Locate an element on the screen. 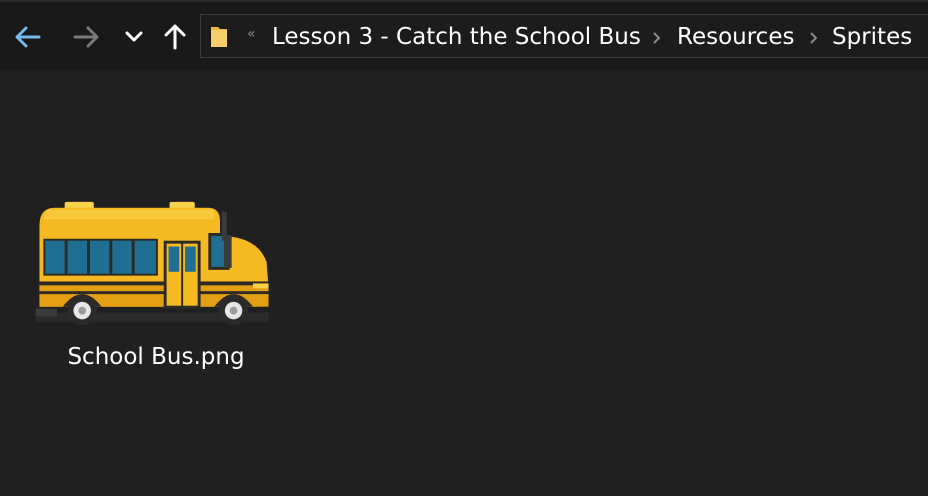 This screenshot has width=928, height=496. breadcrumb-sprites: Sprites is located at coordinates (872, 37).